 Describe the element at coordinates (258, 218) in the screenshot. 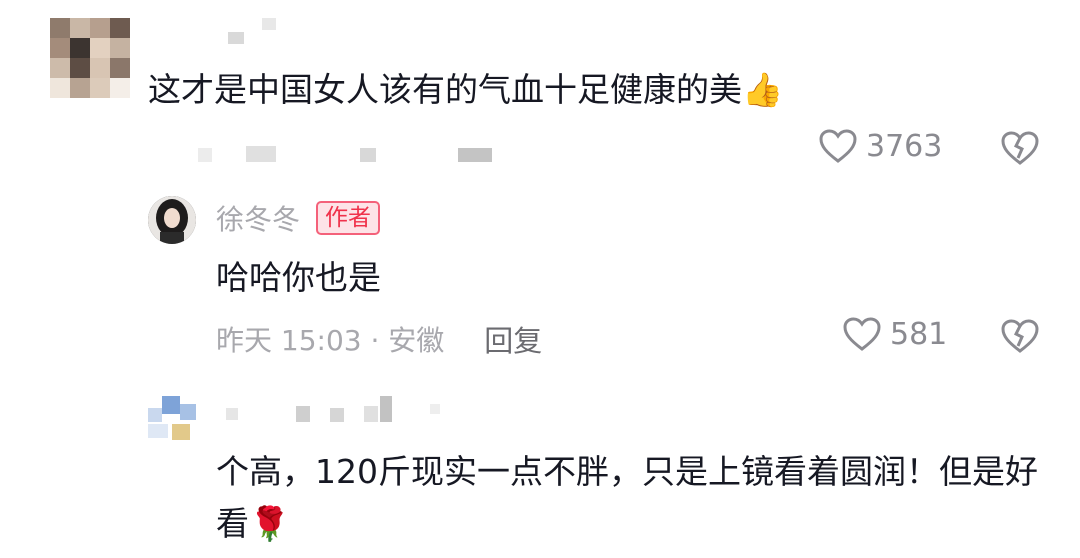

I see `author-username: 徐冬冬` at that location.